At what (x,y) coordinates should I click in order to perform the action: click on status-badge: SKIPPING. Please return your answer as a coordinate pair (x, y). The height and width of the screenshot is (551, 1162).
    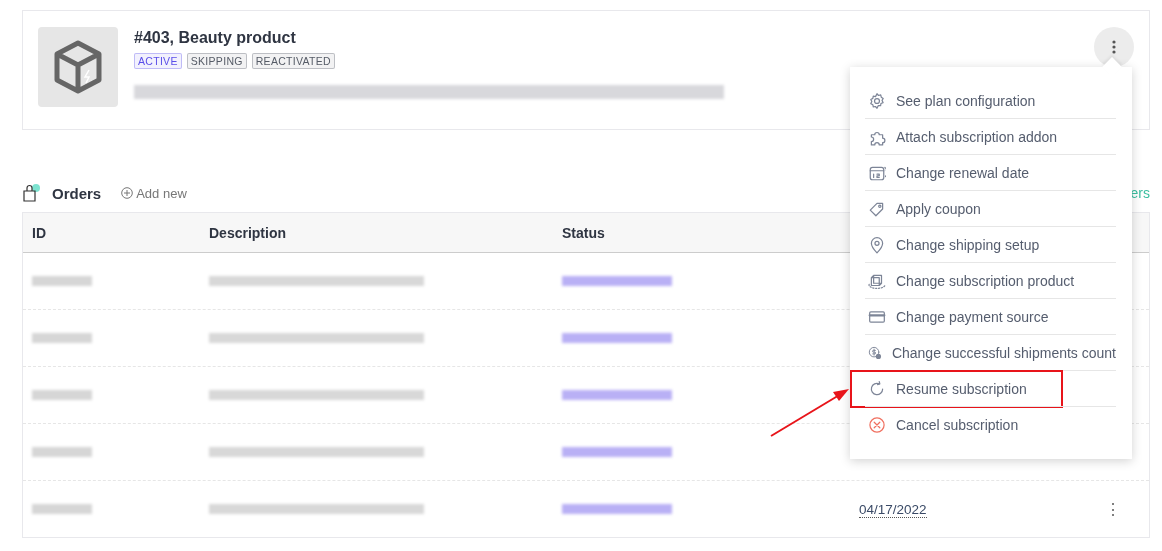
    Looking at the image, I should click on (216, 61).